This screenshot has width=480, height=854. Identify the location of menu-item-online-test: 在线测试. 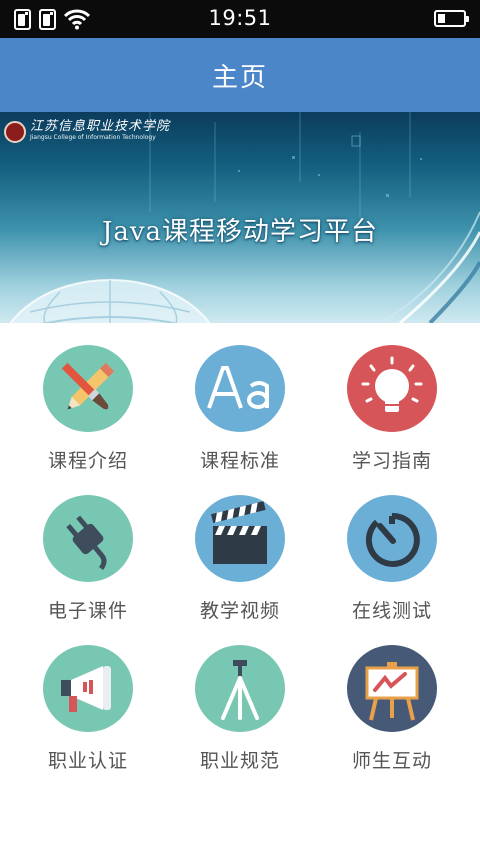
(392, 548).